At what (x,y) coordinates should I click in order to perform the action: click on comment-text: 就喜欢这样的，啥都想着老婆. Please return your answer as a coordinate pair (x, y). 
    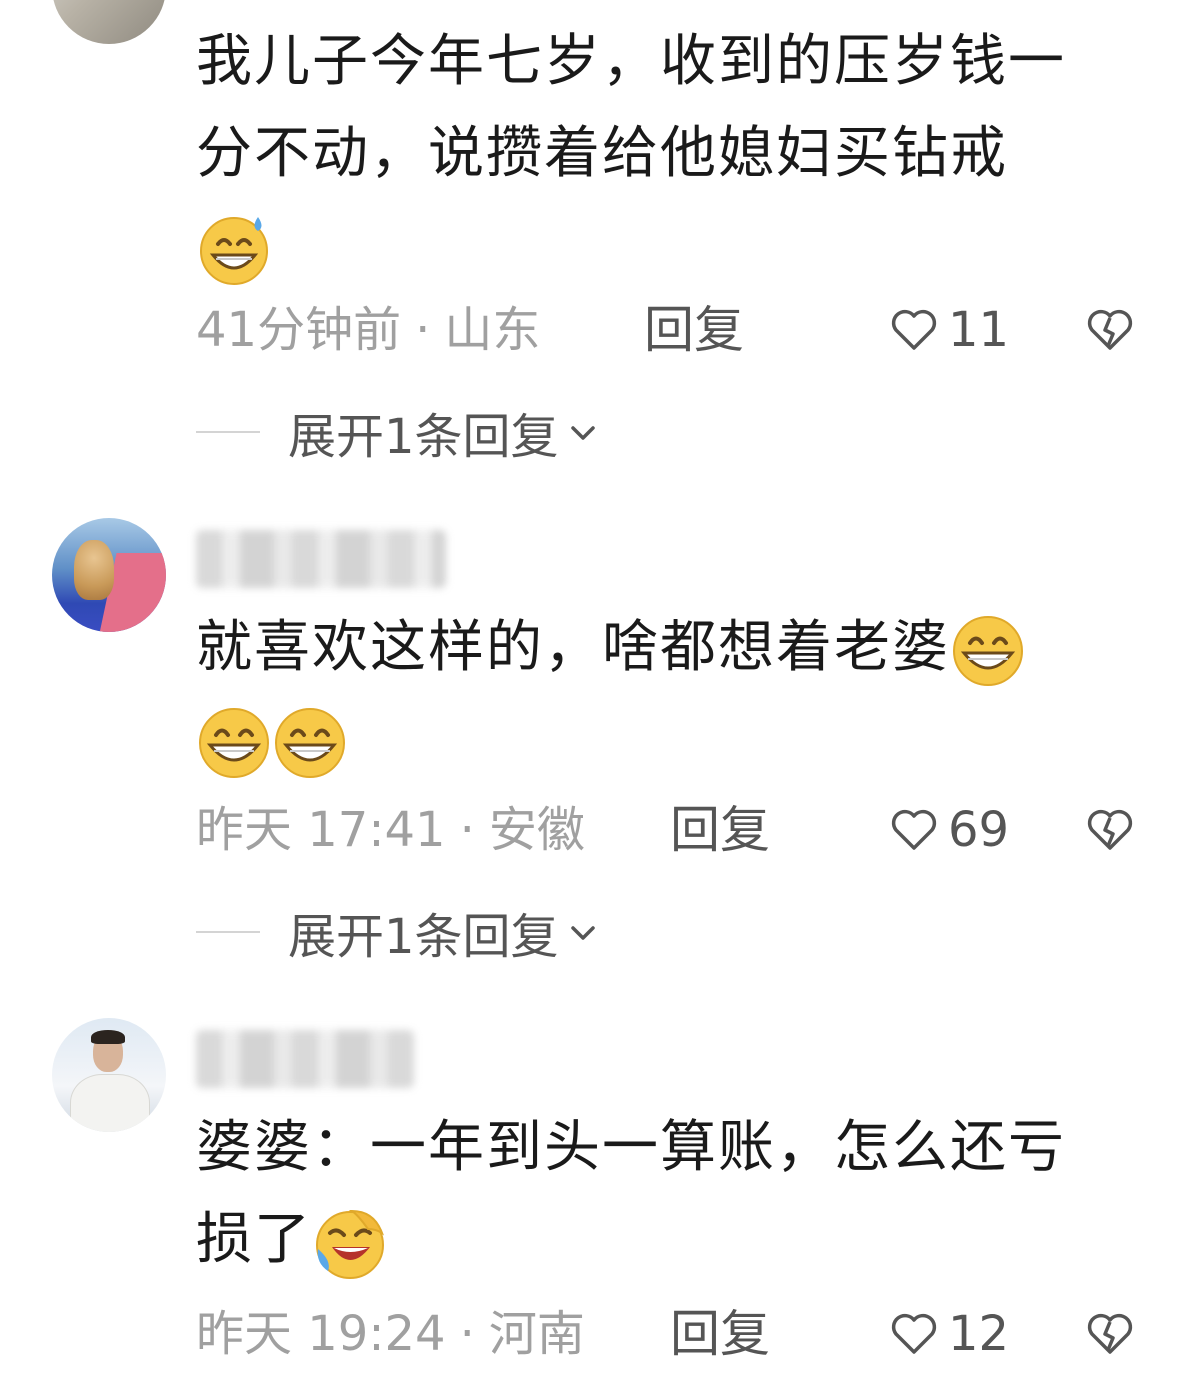
    Looking at the image, I should click on (676, 694).